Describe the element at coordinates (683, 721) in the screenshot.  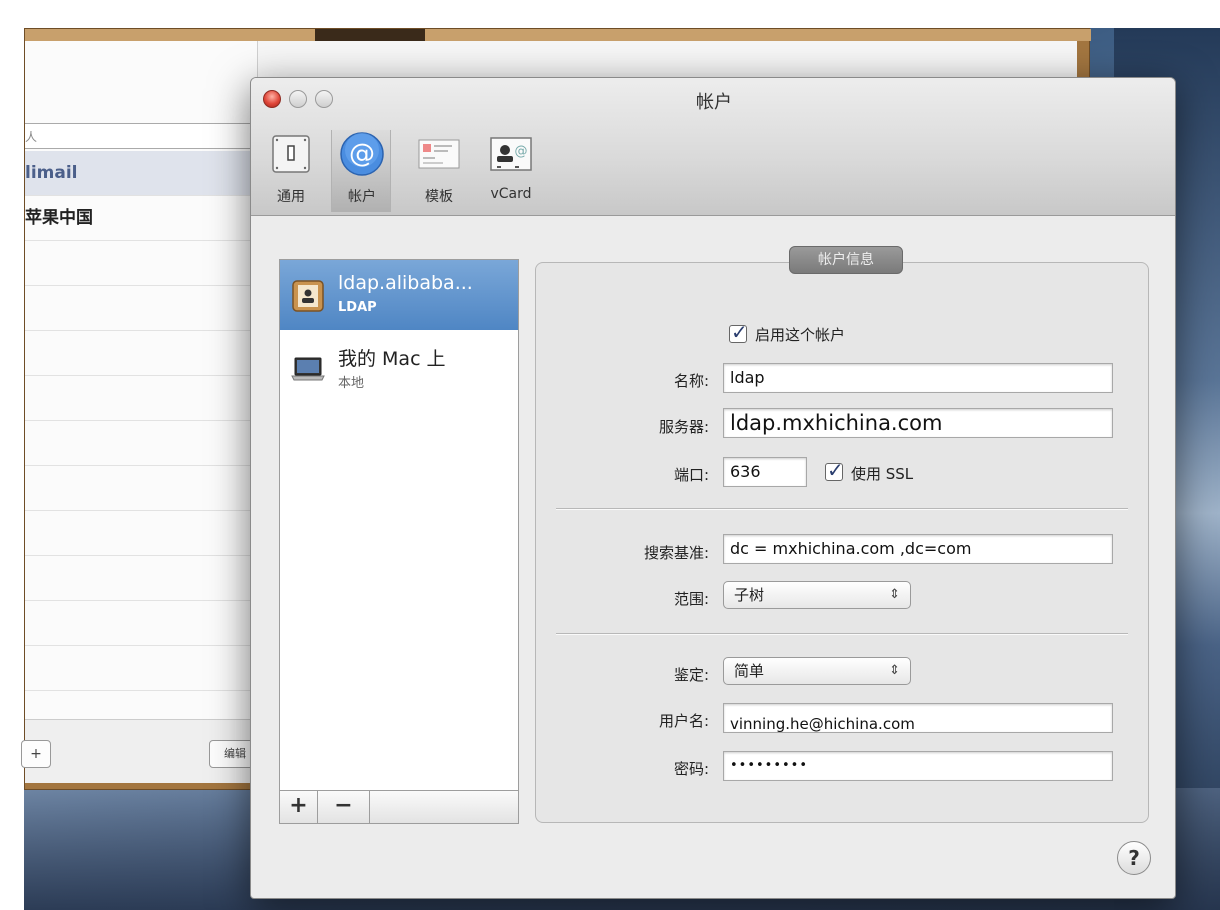
I see `username-label: 用户名:` at that location.